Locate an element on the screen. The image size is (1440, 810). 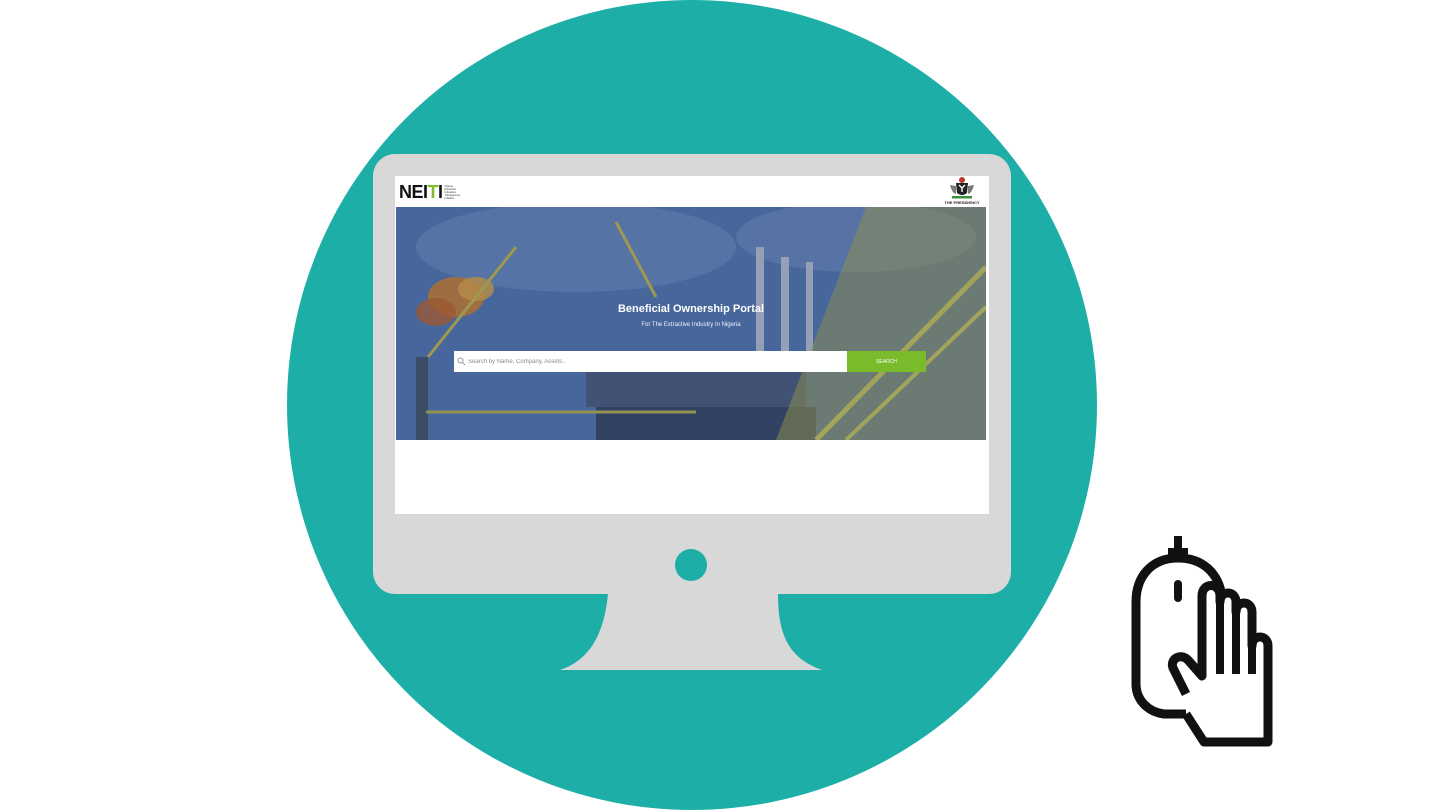
coat-of-arms-icon is located at coordinates (962, 188).